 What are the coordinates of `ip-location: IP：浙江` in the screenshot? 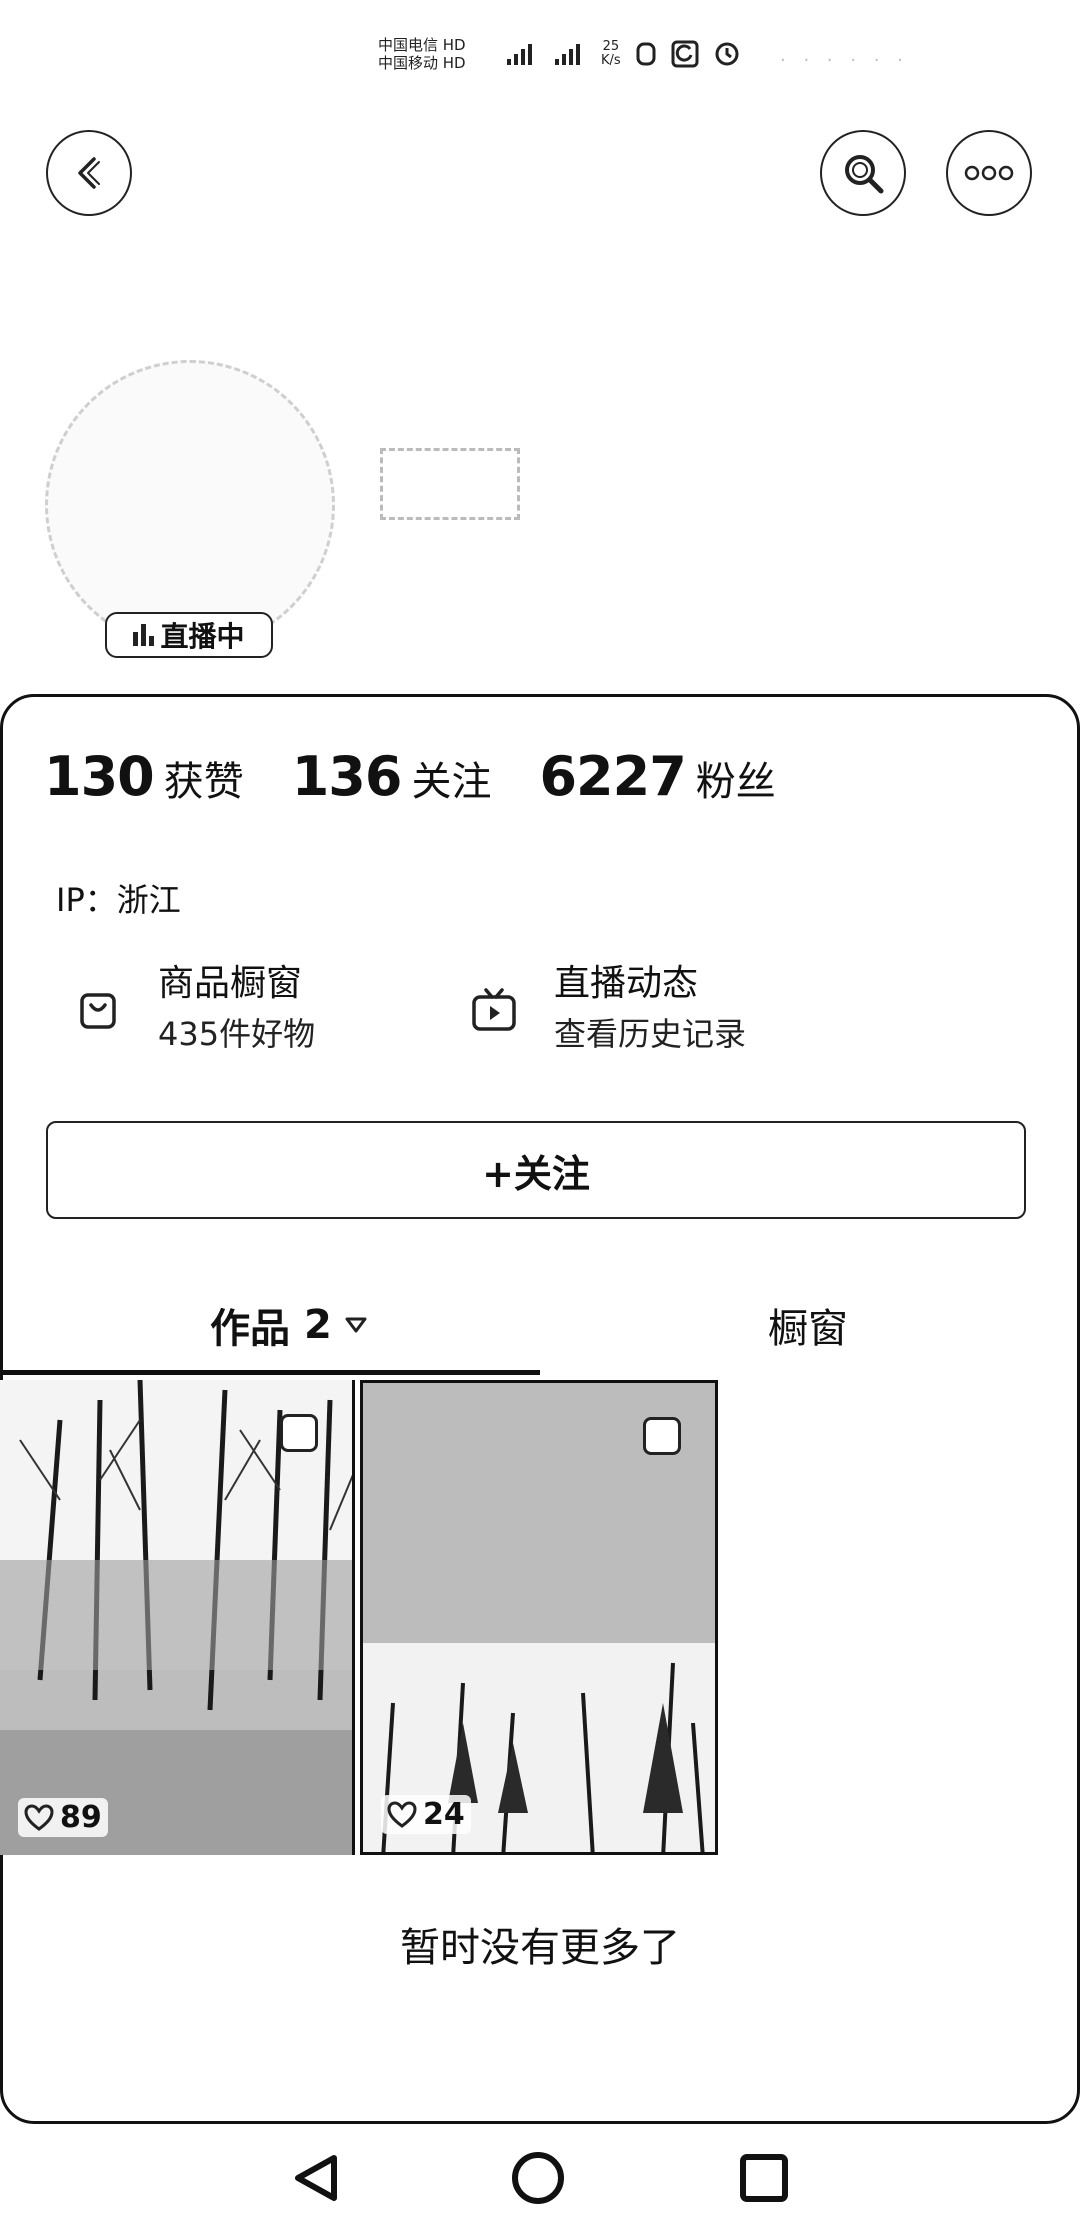 It's located at (118, 898).